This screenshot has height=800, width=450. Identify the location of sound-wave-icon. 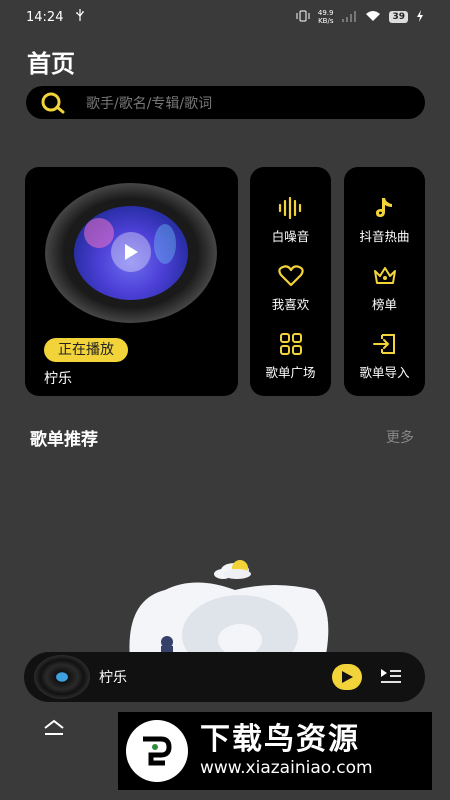
(291, 208).